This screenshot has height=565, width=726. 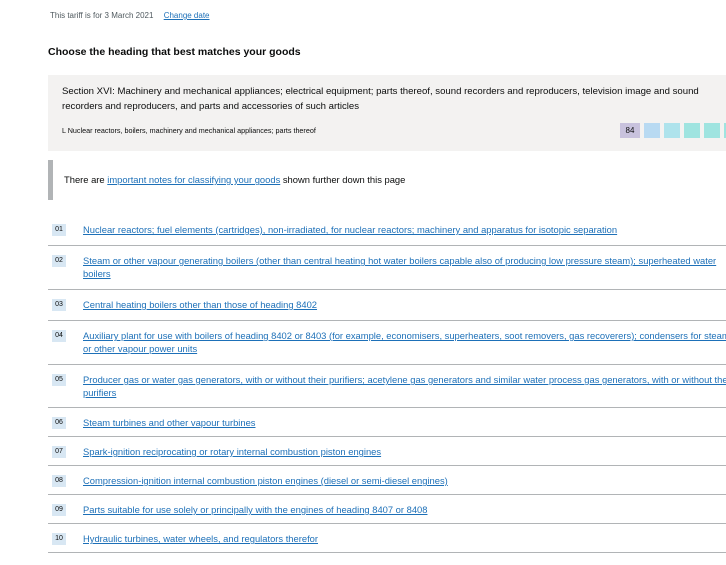 What do you see at coordinates (102, 15) in the screenshot?
I see `tariff-date-text: This tariff is for 3 March 2021` at bounding box center [102, 15].